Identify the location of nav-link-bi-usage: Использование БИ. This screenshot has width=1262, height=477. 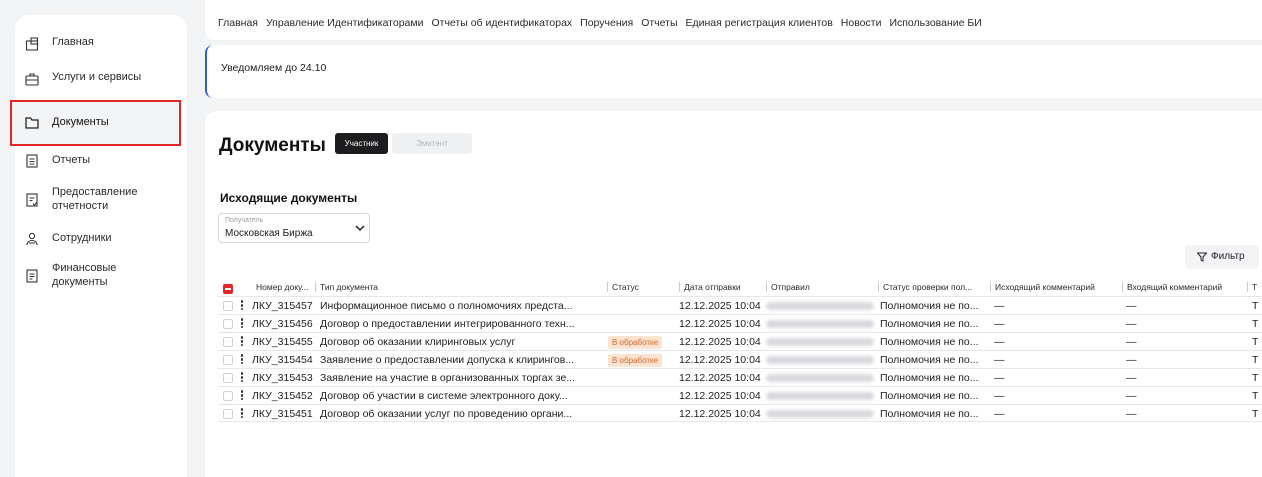
(935, 23).